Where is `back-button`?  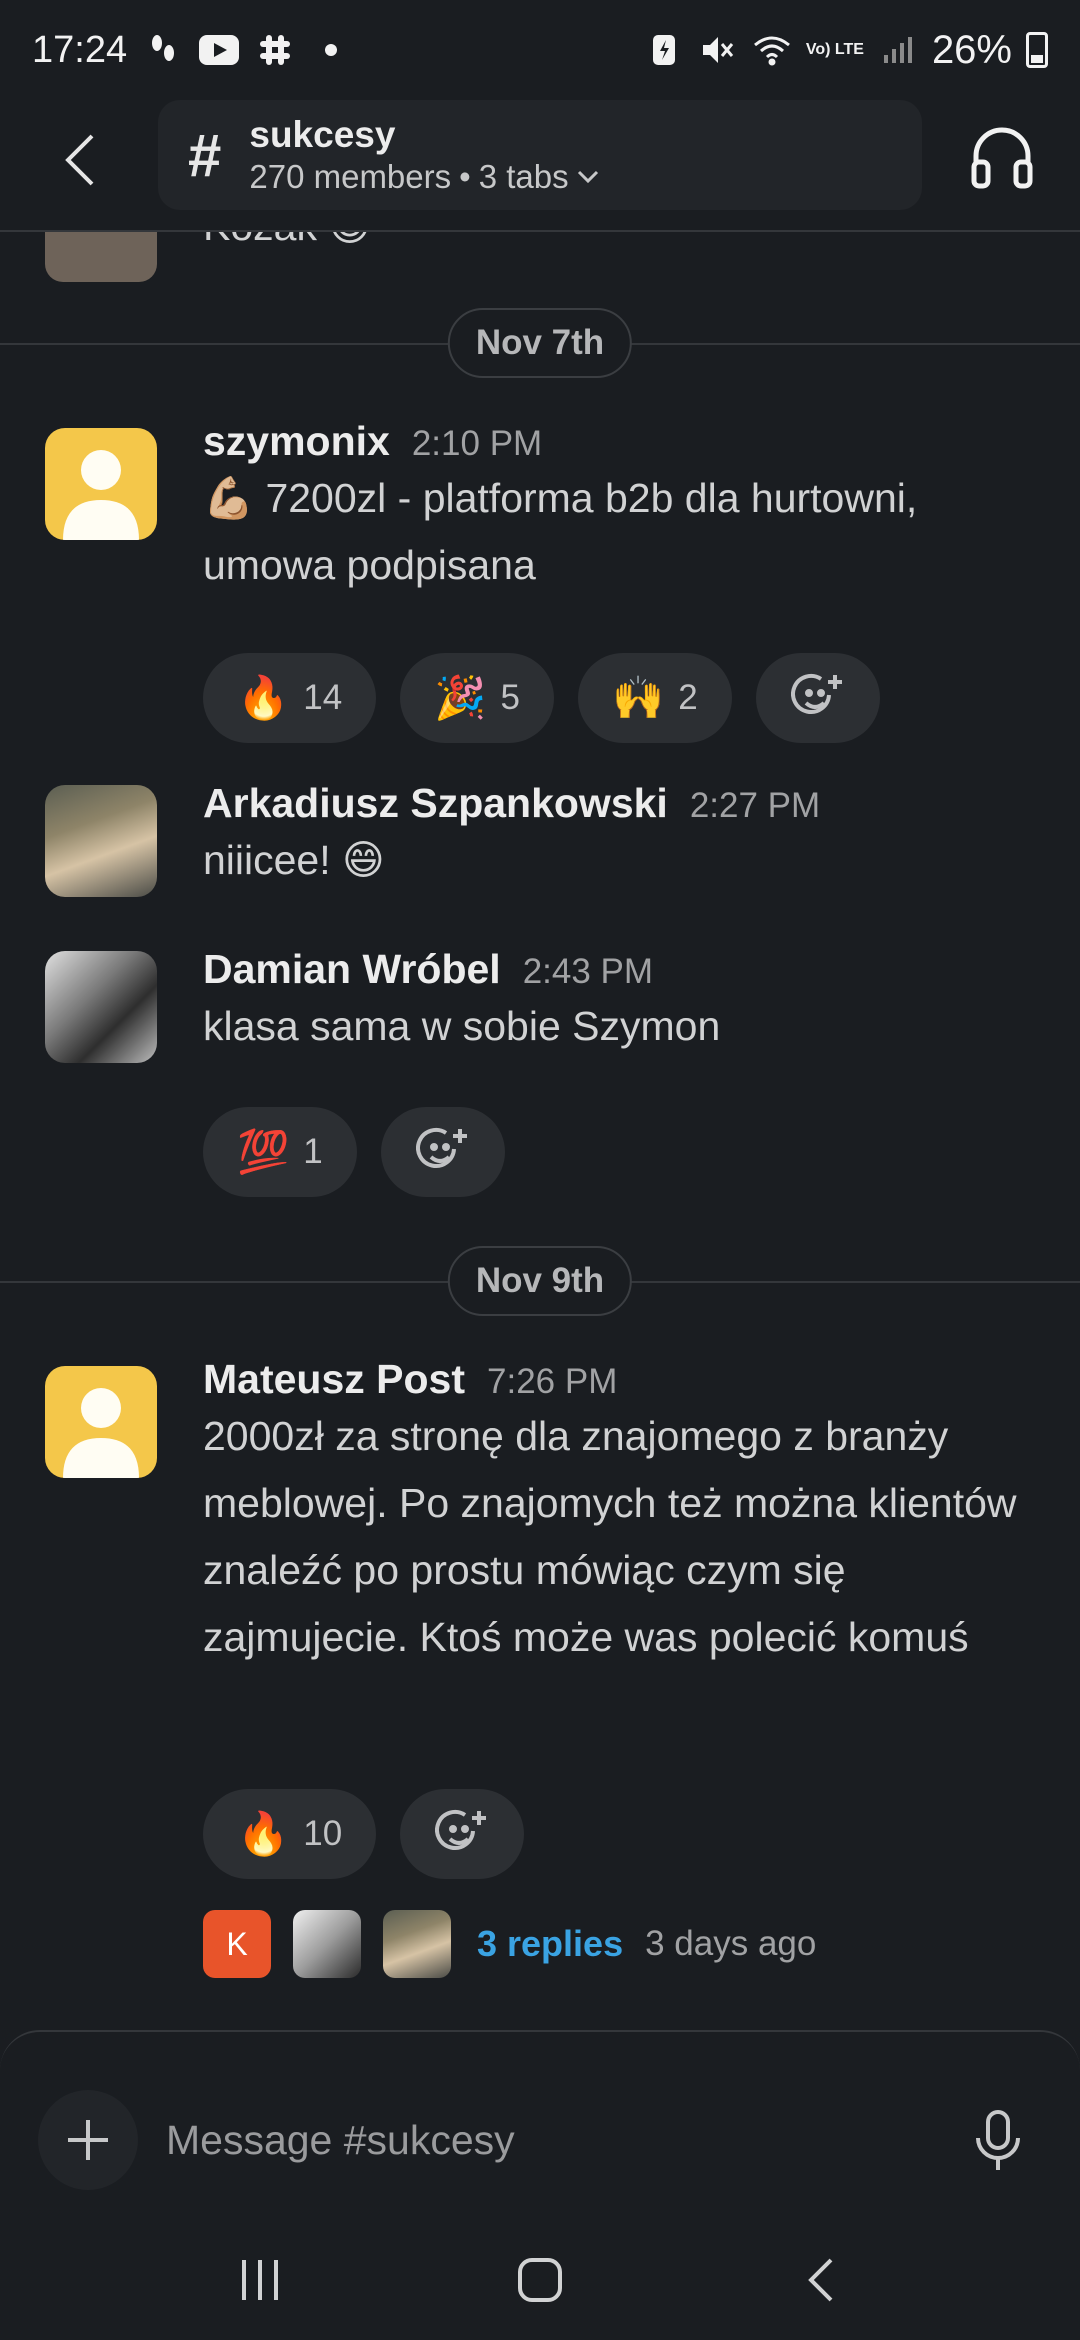
back-button is located at coordinates (80, 160).